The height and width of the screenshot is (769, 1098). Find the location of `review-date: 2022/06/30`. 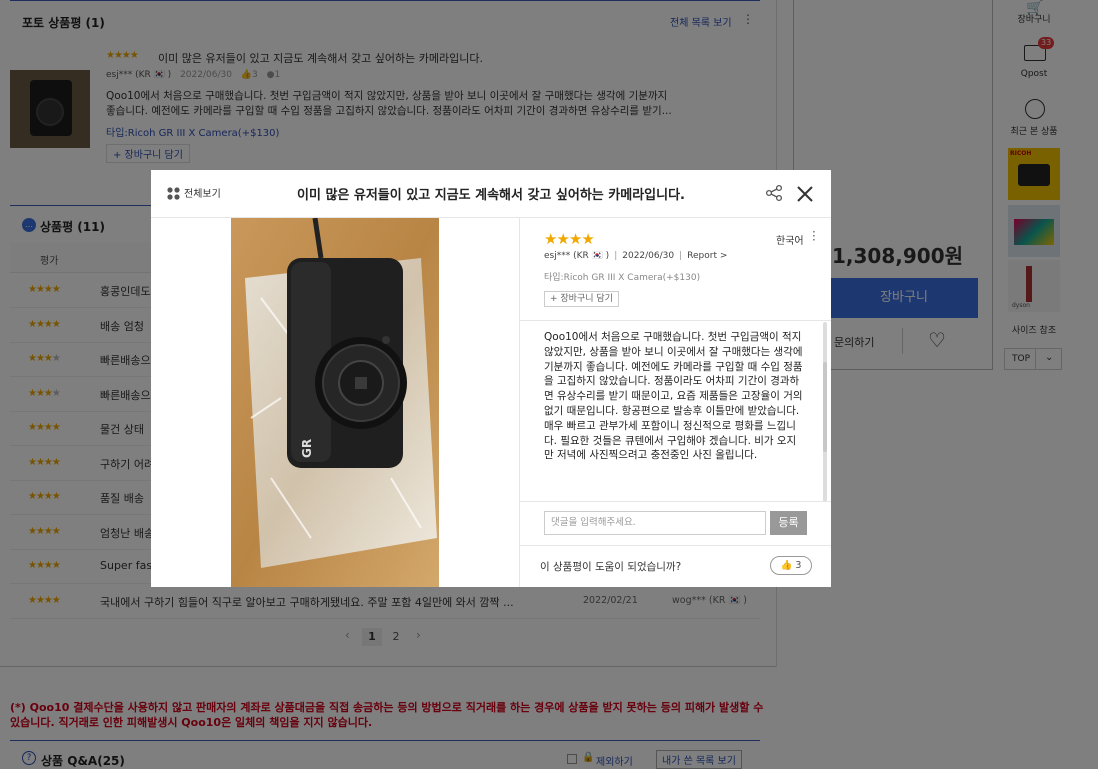

review-date: 2022/06/30 is located at coordinates (648, 256).